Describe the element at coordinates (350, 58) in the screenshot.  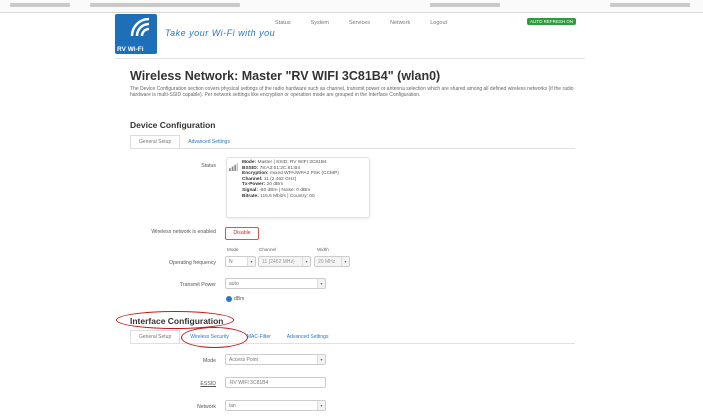
I see `header-divider` at that location.